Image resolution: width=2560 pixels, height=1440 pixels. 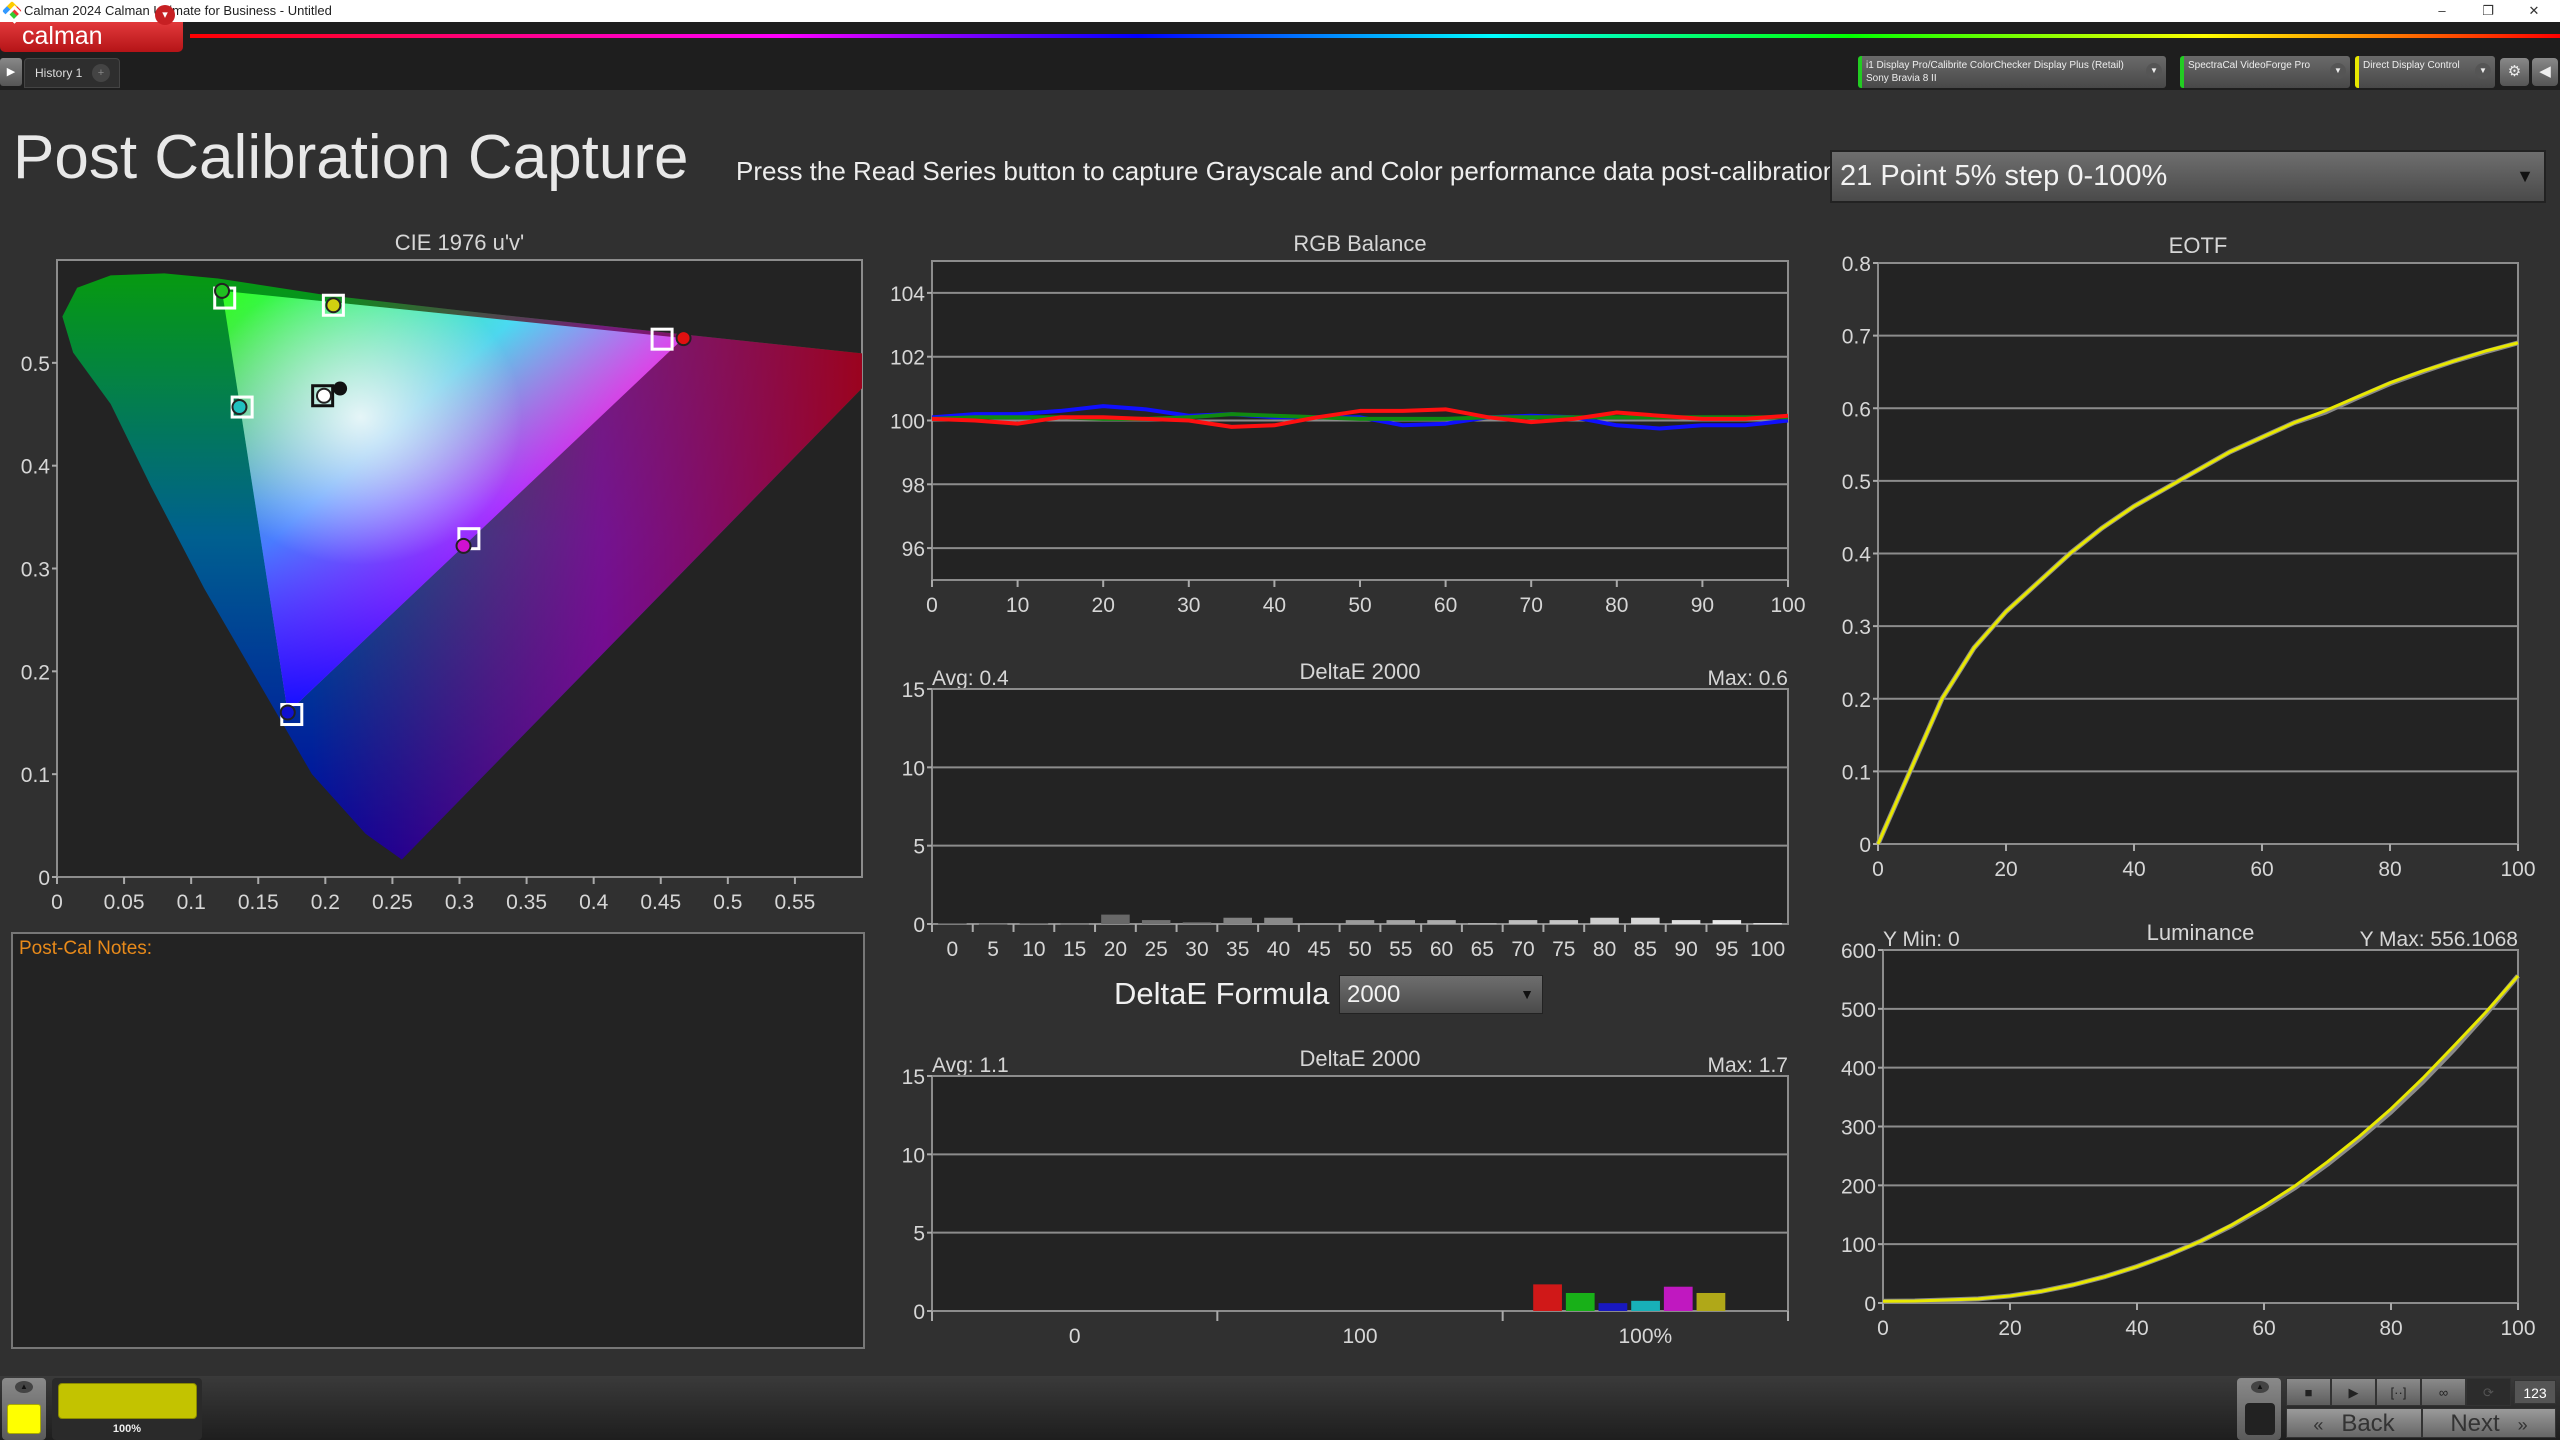 What do you see at coordinates (459, 242) in the screenshot?
I see `chart-title: CIE 1976 u'v'` at bounding box center [459, 242].